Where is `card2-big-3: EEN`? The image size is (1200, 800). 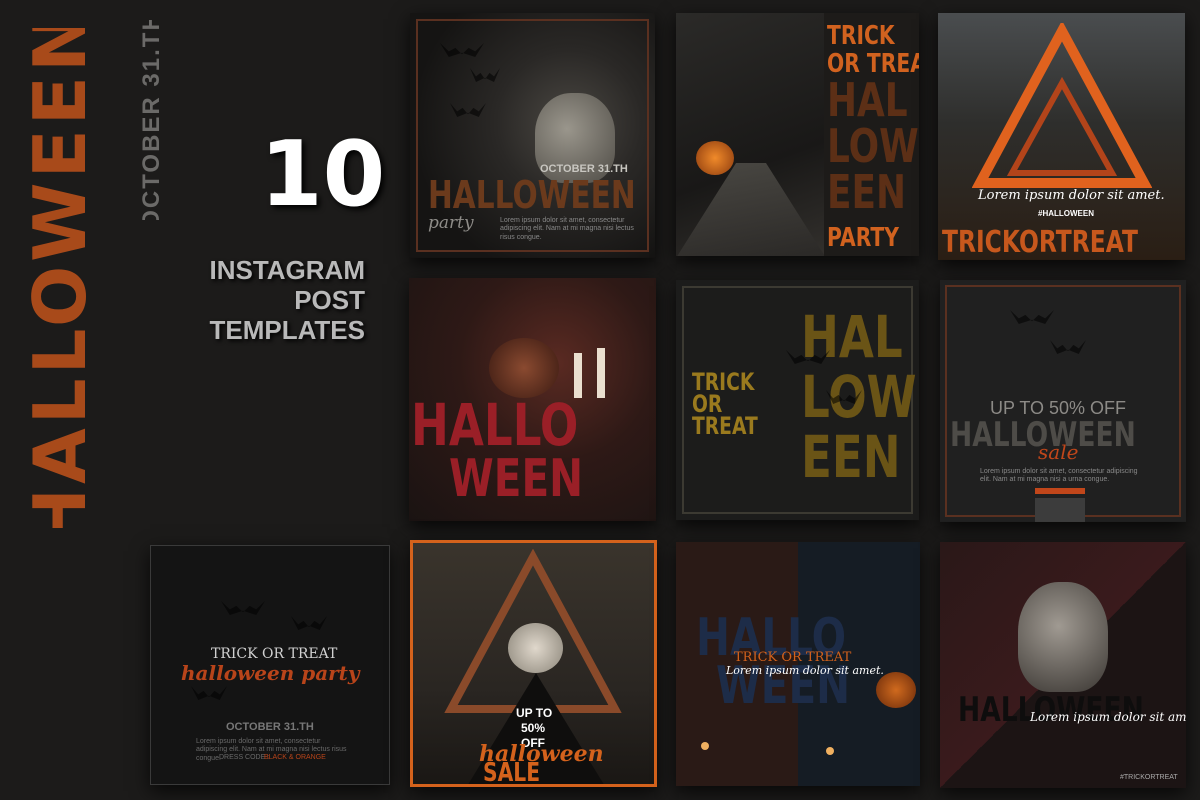
card2-big-3: EEN is located at coordinates (867, 192).